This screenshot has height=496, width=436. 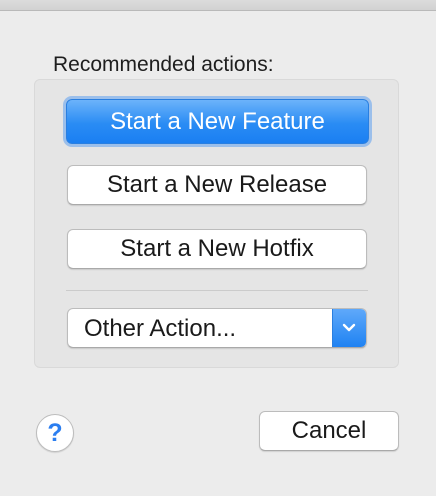 What do you see at coordinates (217, 290) in the screenshot?
I see `divider` at bounding box center [217, 290].